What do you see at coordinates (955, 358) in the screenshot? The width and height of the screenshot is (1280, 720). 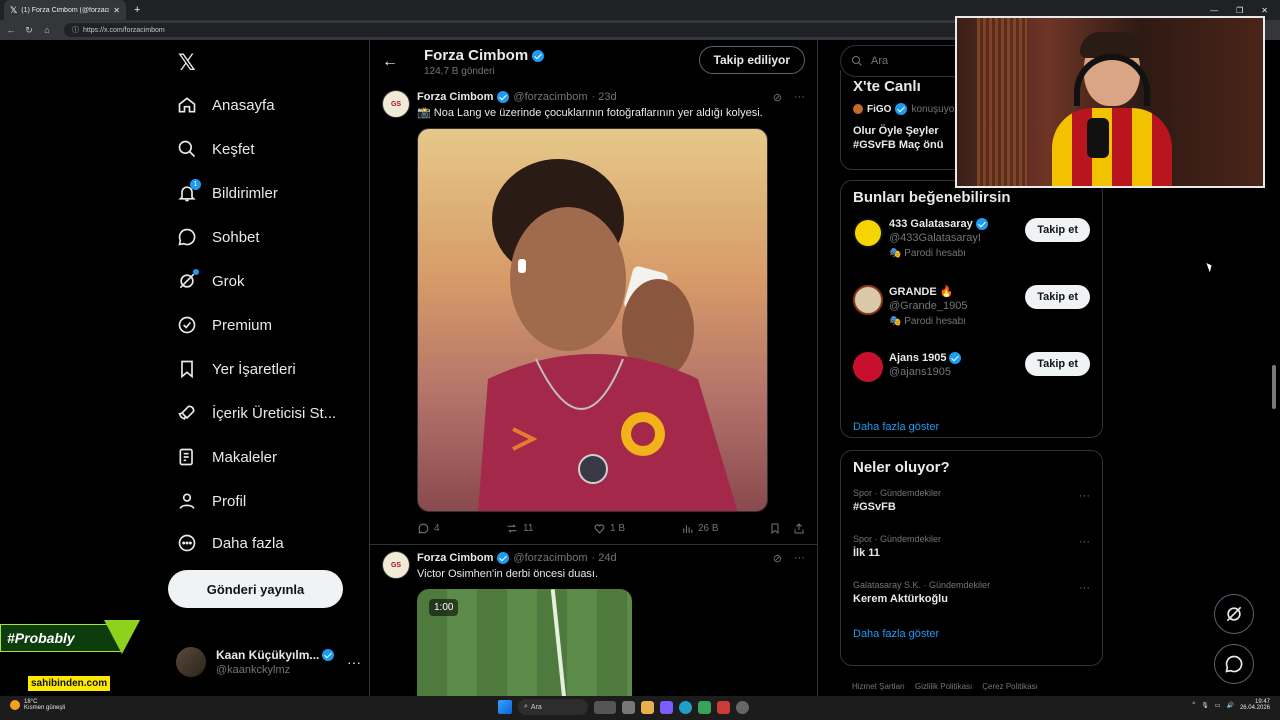 I see `verified-icon` at bounding box center [955, 358].